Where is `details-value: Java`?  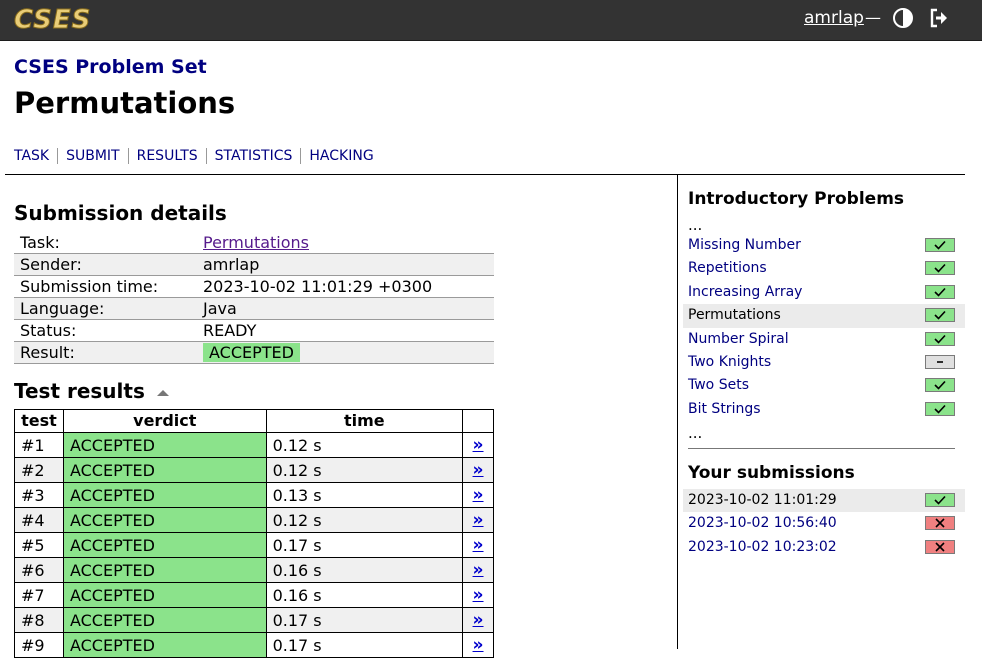
details-value: Java is located at coordinates (345, 308).